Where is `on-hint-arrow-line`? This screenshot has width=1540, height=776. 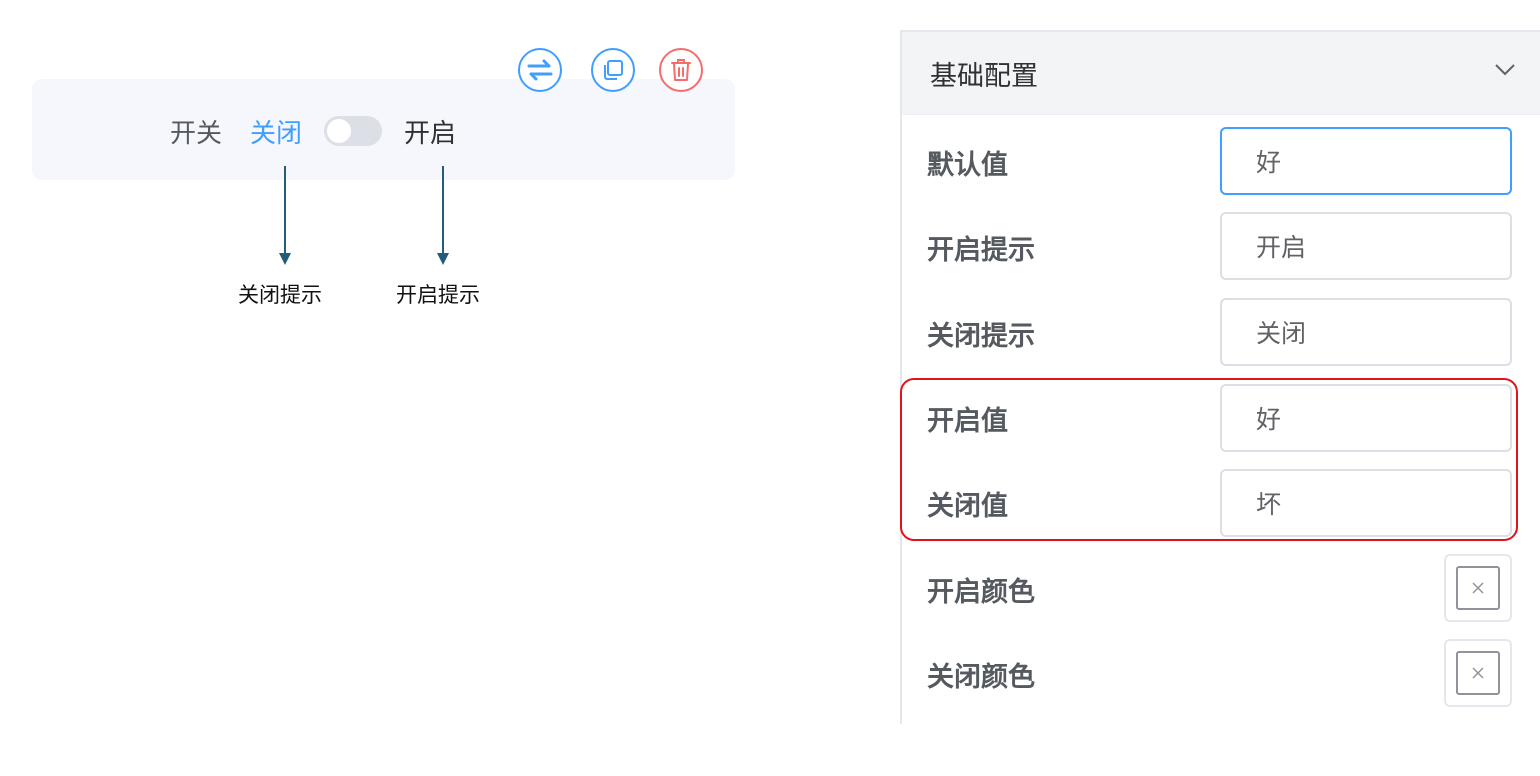
on-hint-arrow-line is located at coordinates (443, 210).